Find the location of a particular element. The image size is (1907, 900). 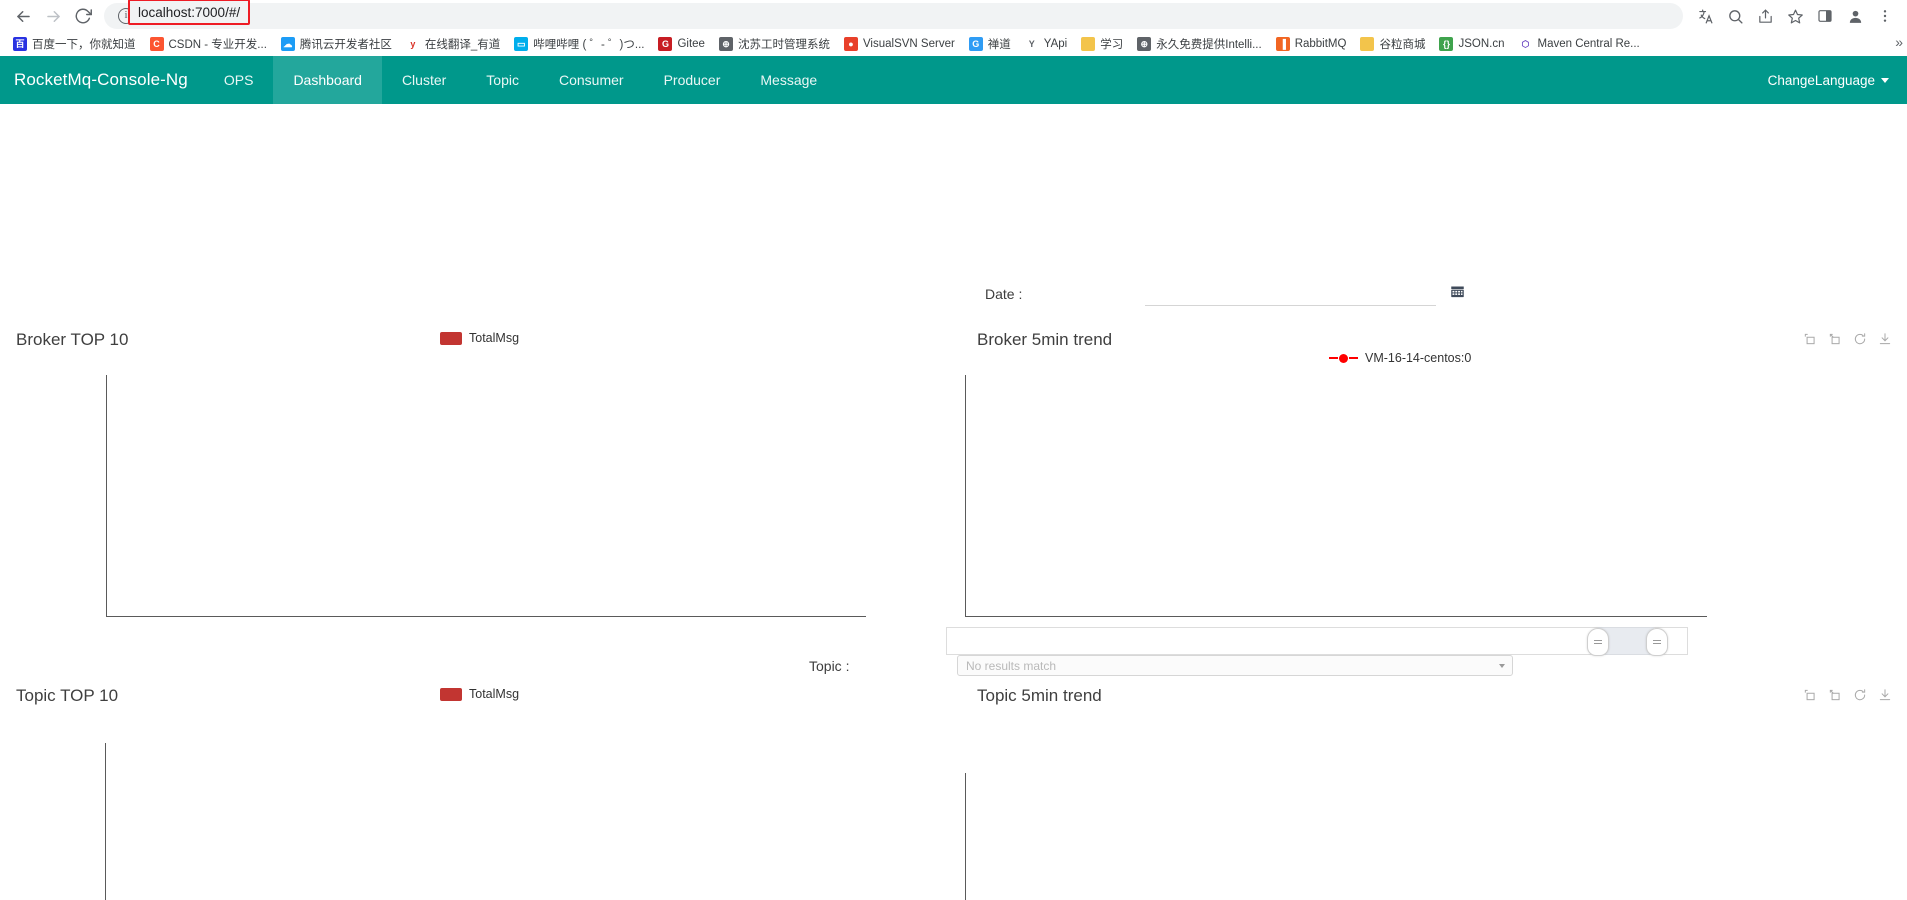

bookmark-item: Y YApi is located at coordinates (1046, 44).